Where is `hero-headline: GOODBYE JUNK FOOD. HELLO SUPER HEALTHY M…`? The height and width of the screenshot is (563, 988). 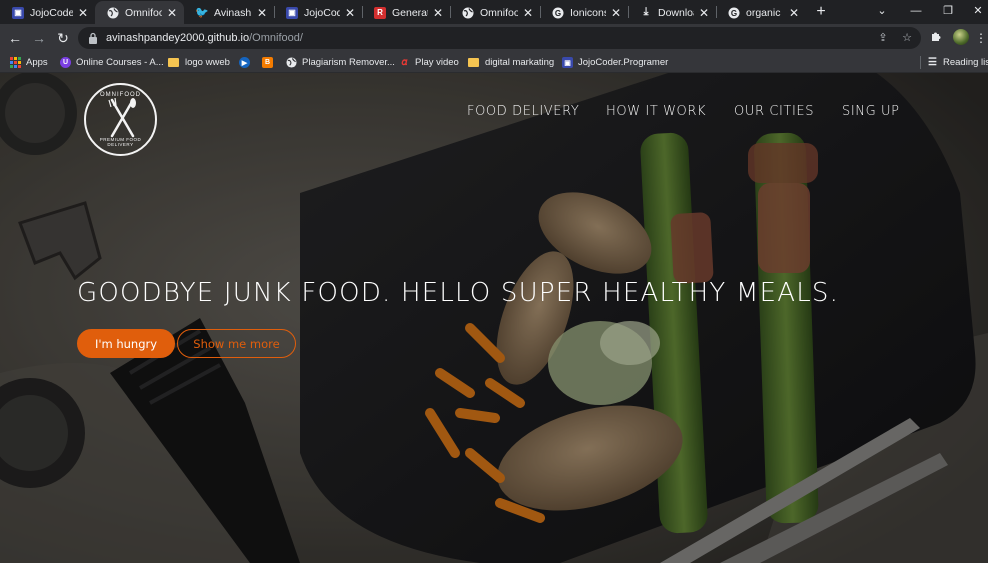 hero-headline: GOODBYE JUNK FOOD. HELLO SUPER HEALTHY M… is located at coordinates (458, 293).